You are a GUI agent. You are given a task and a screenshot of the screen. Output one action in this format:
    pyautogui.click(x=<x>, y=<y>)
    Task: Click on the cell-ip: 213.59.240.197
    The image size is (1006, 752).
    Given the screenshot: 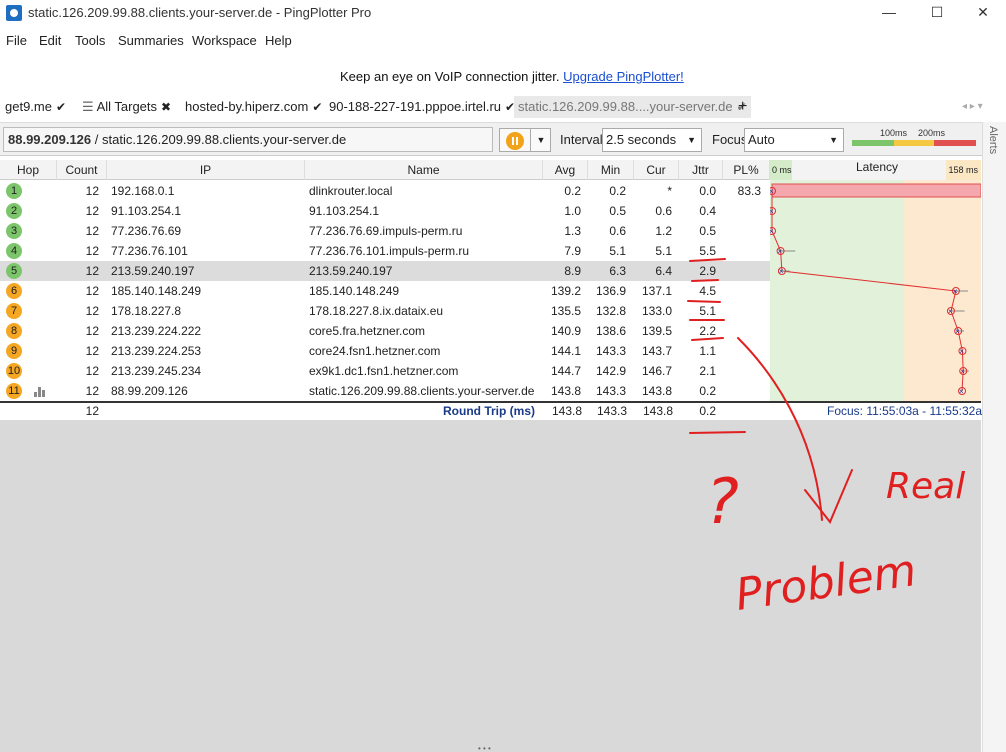 What is the action you would take?
    pyautogui.click(x=153, y=271)
    